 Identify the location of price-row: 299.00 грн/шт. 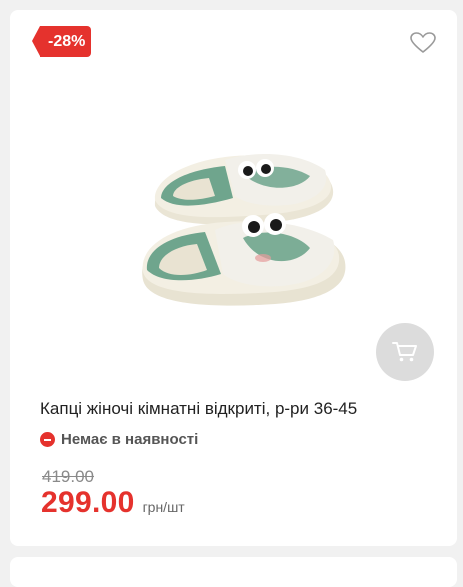
(113, 503).